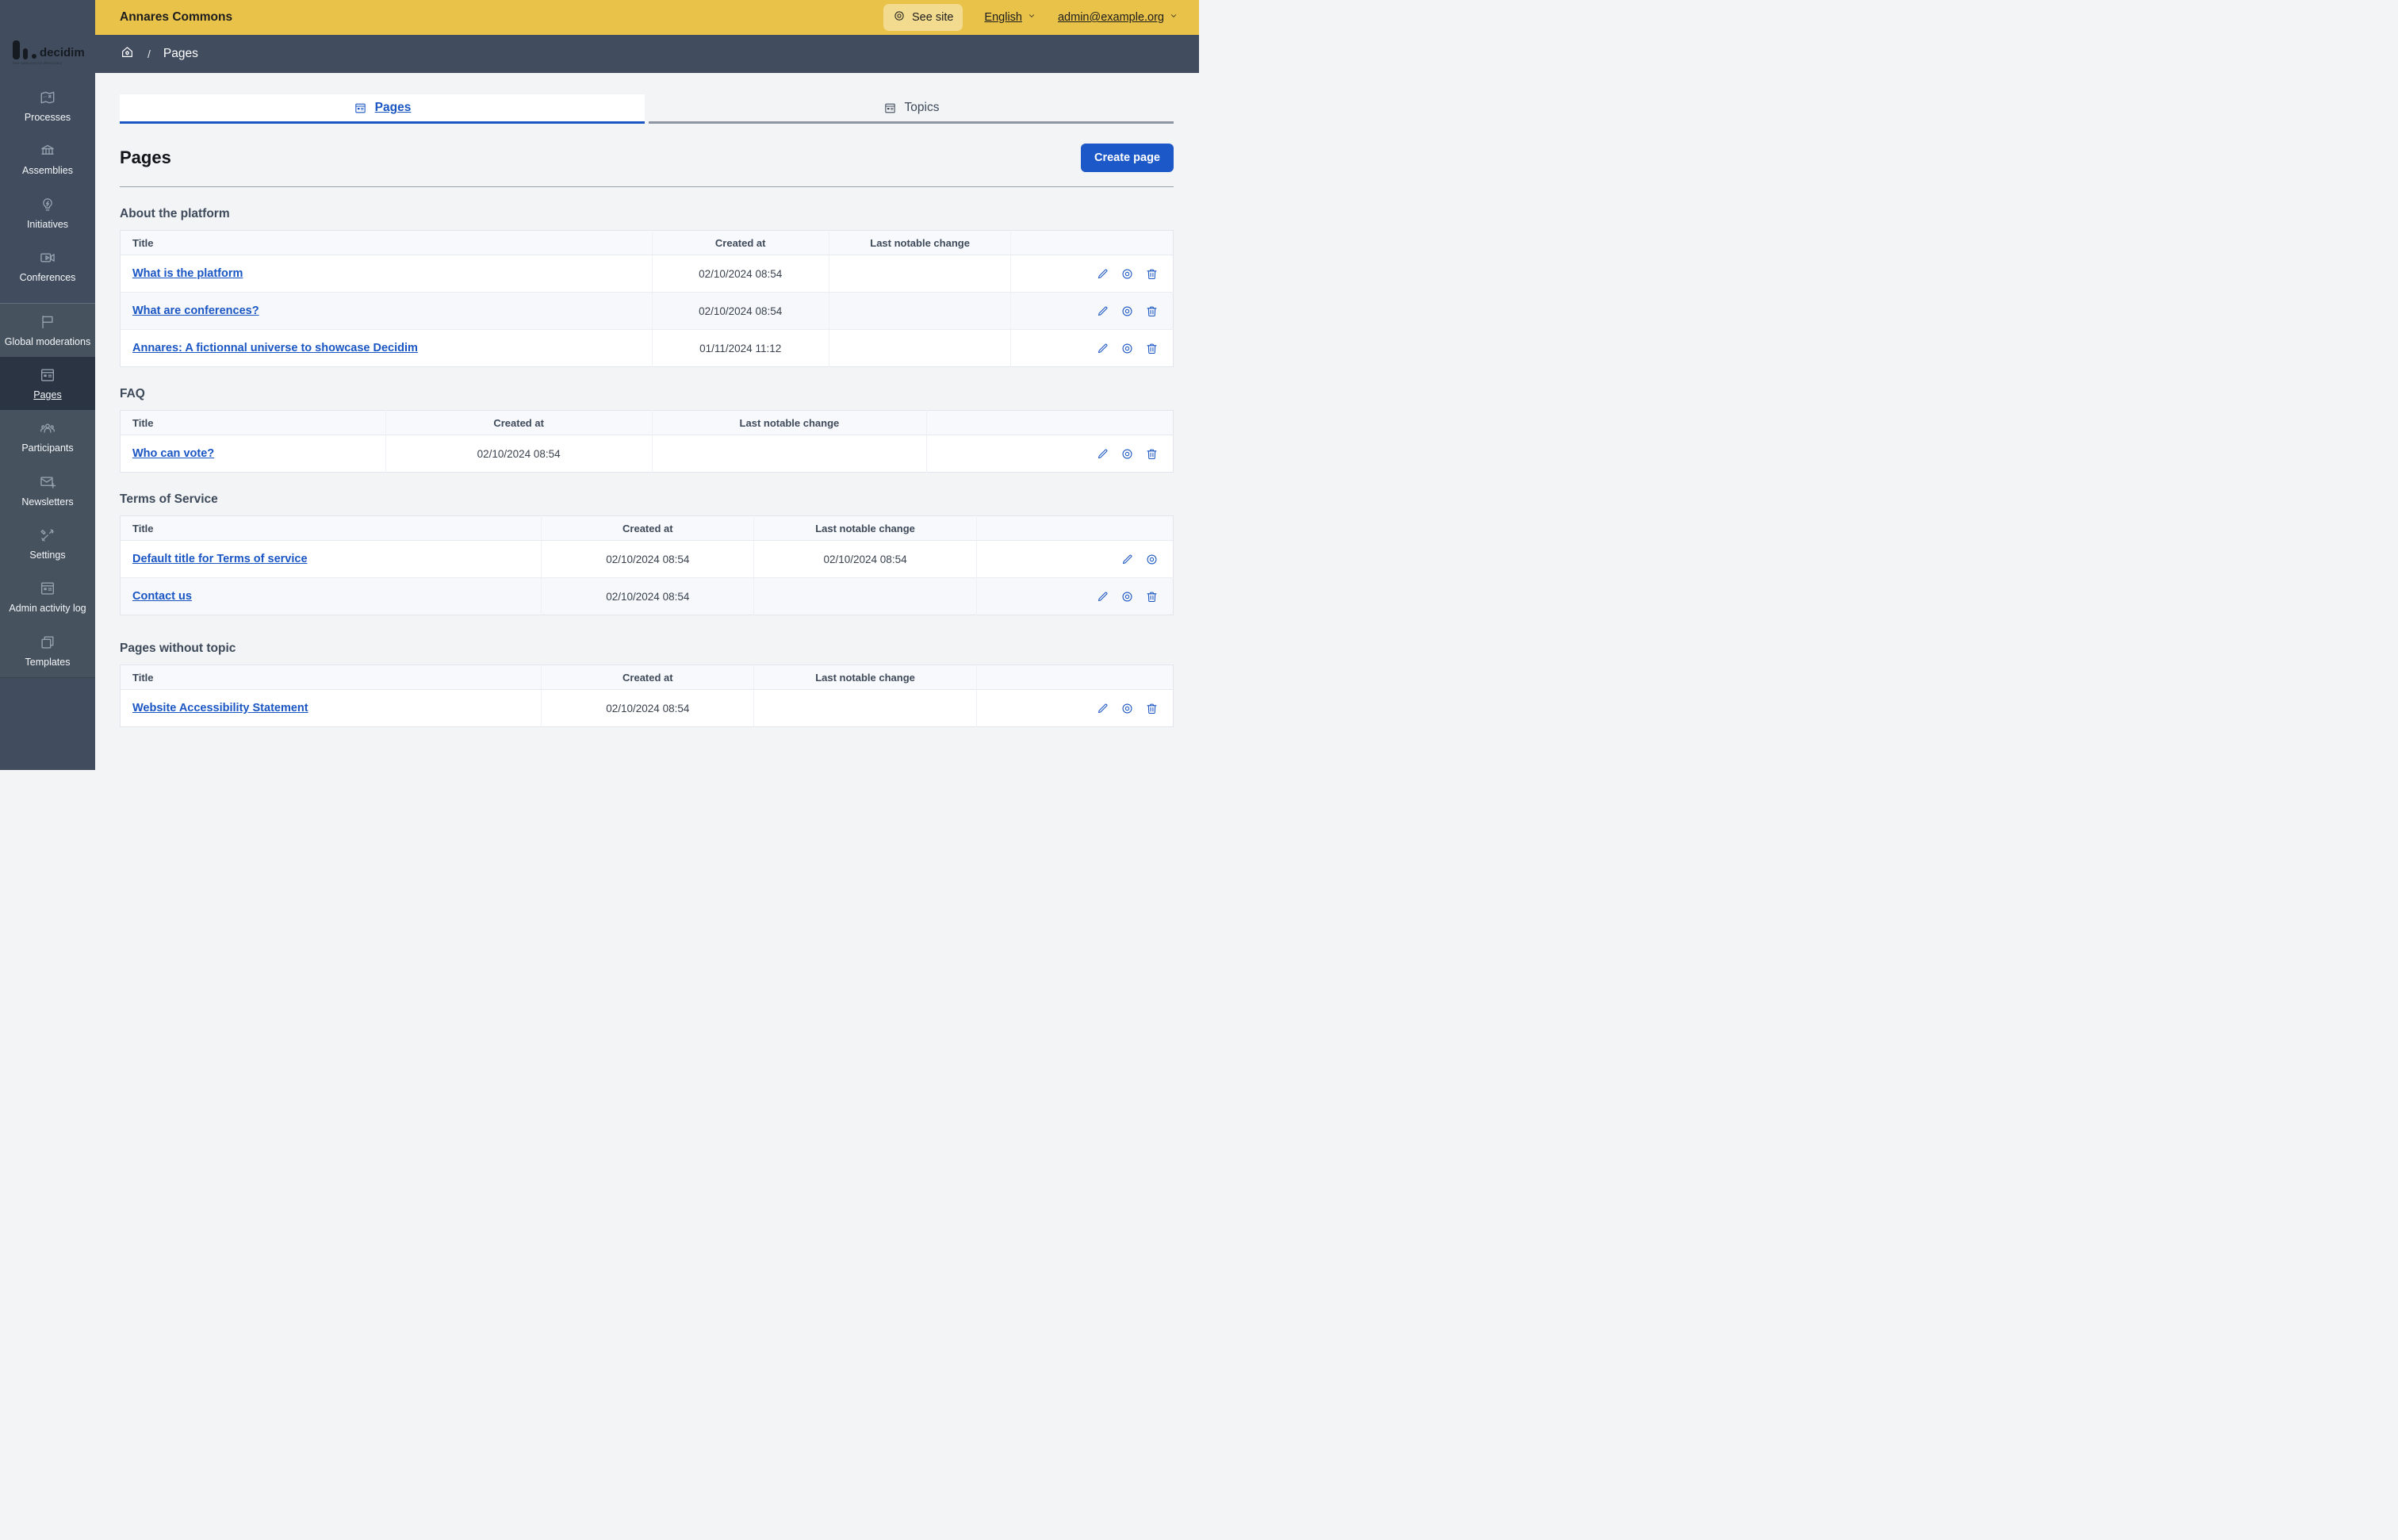 This screenshot has height=1540, width=2398. I want to click on title-cell: What is the platform, so click(387, 274).